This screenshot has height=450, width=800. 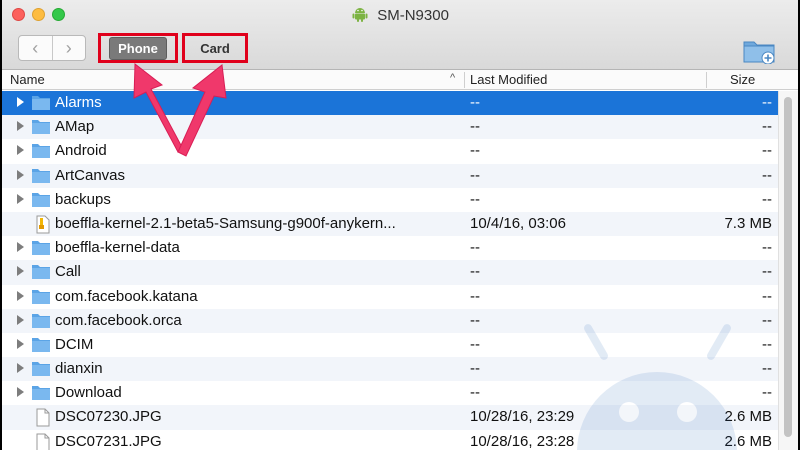 What do you see at coordinates (390, 320) in the screenshot?
I see `file-row: com.facebook.orca -- --` at bounding box center [390, 320].